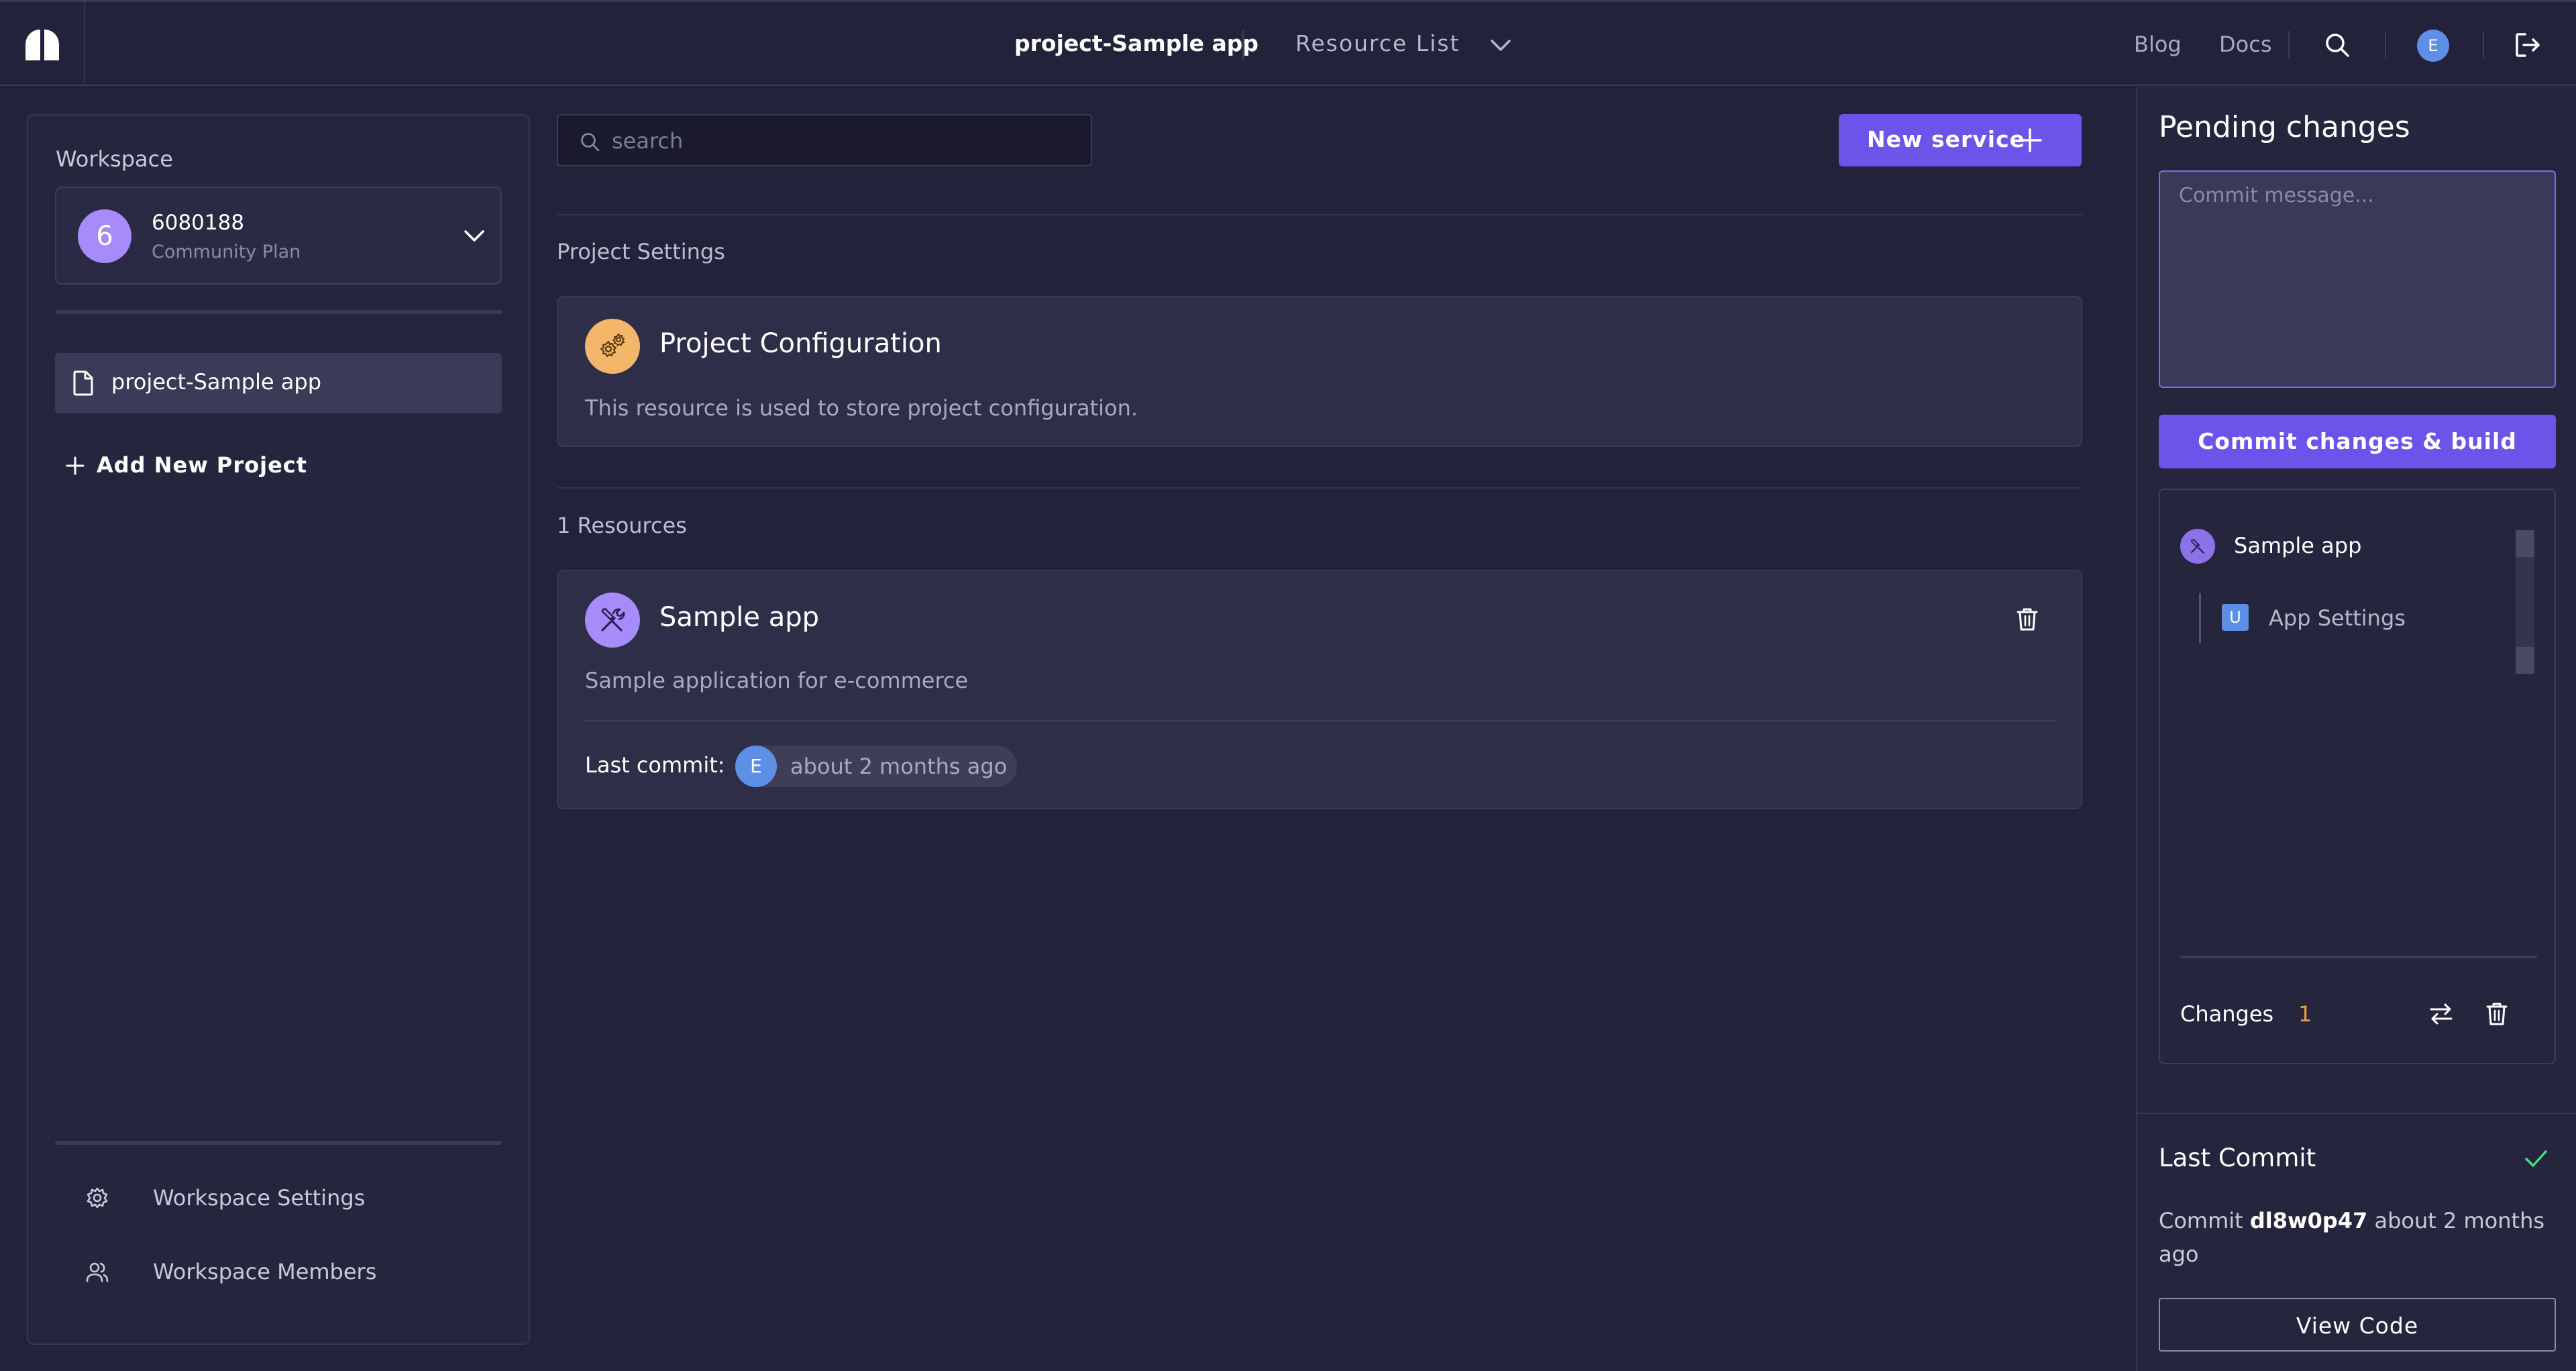  I want to click on compare-arrows-icon, so click(2441, 1014).